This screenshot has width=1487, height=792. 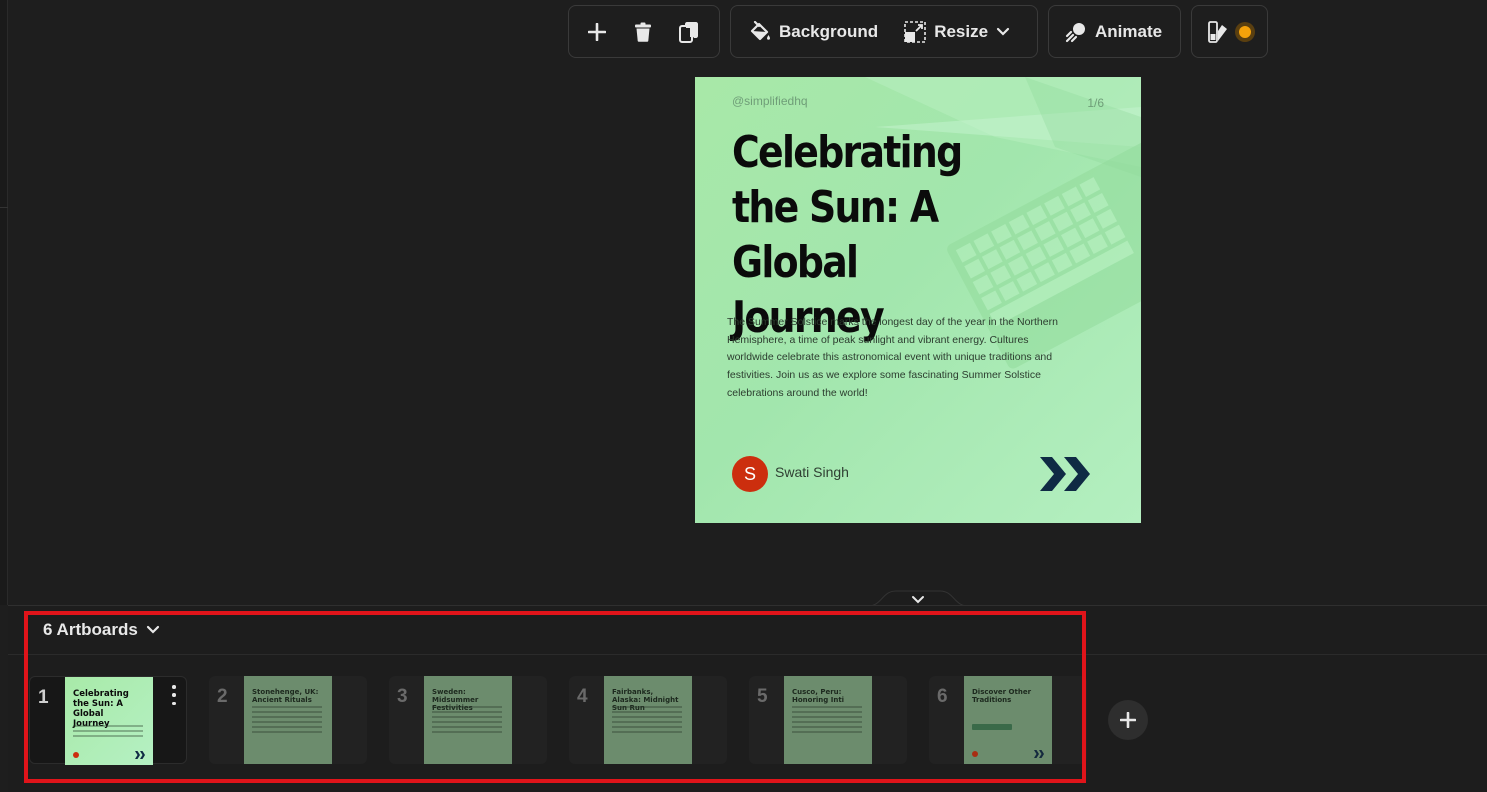 I want to click on add-artboard-button, so click(x=597, y=32).